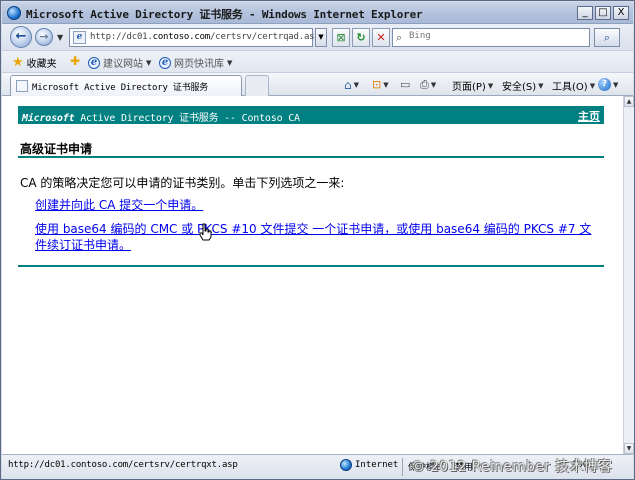  Describe the element at coordinates (589, 116) in the screenshot. I see `home-link: 主页` at that location.